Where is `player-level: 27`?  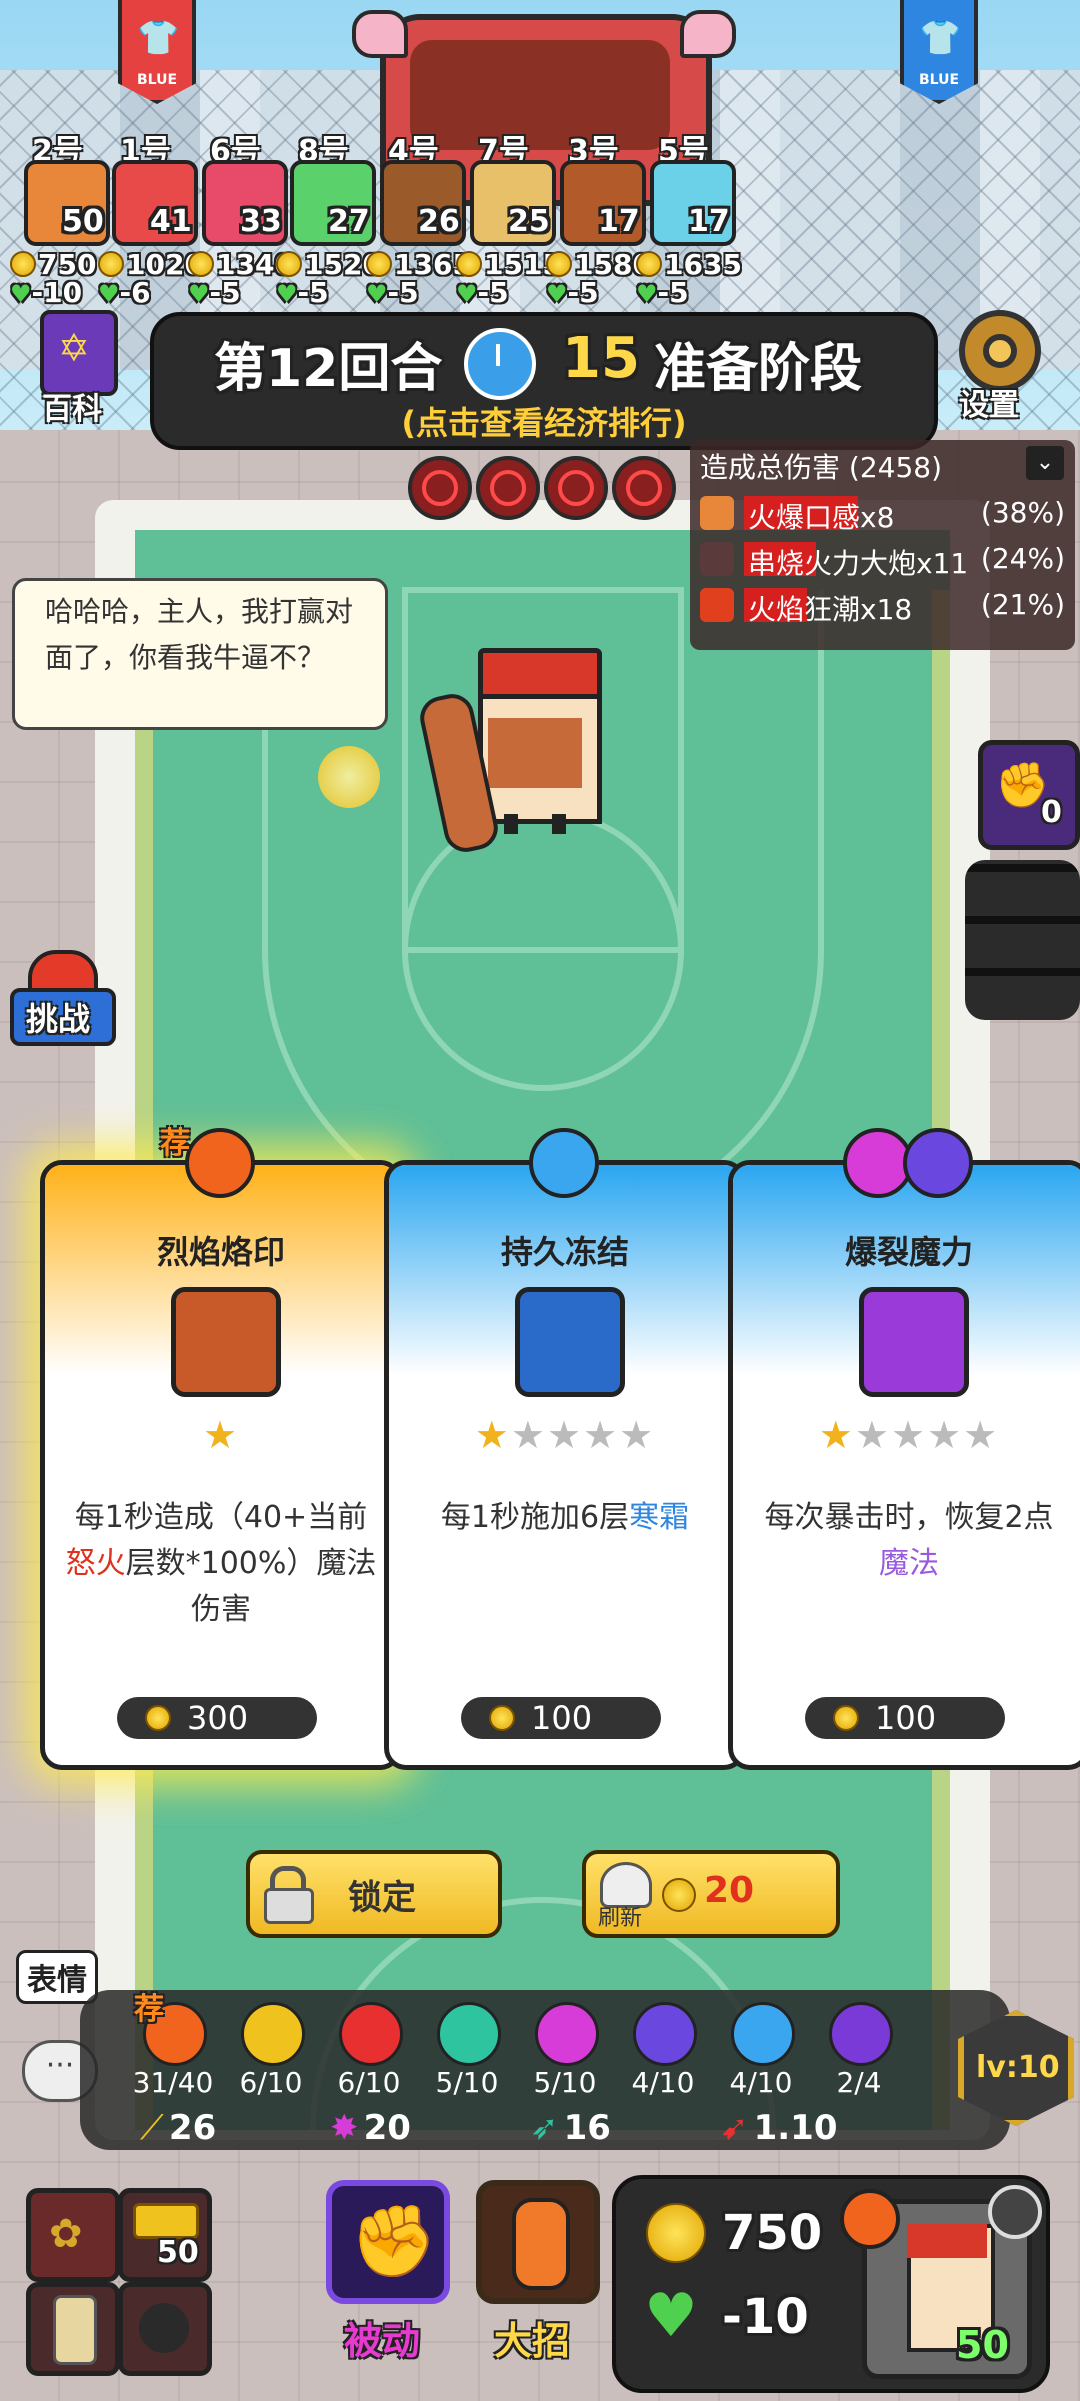
player-level: 27 is located at coordinates (349, 221).